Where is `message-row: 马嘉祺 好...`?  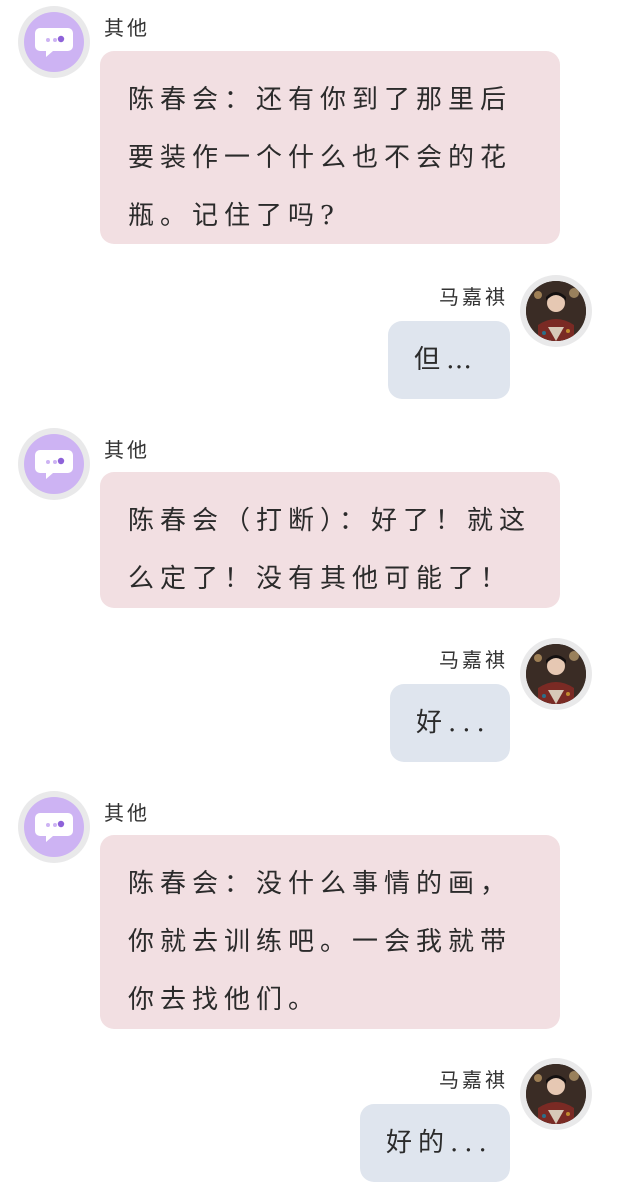 message-row: 马嘉祺 好... is located at coordinates (320, 698).